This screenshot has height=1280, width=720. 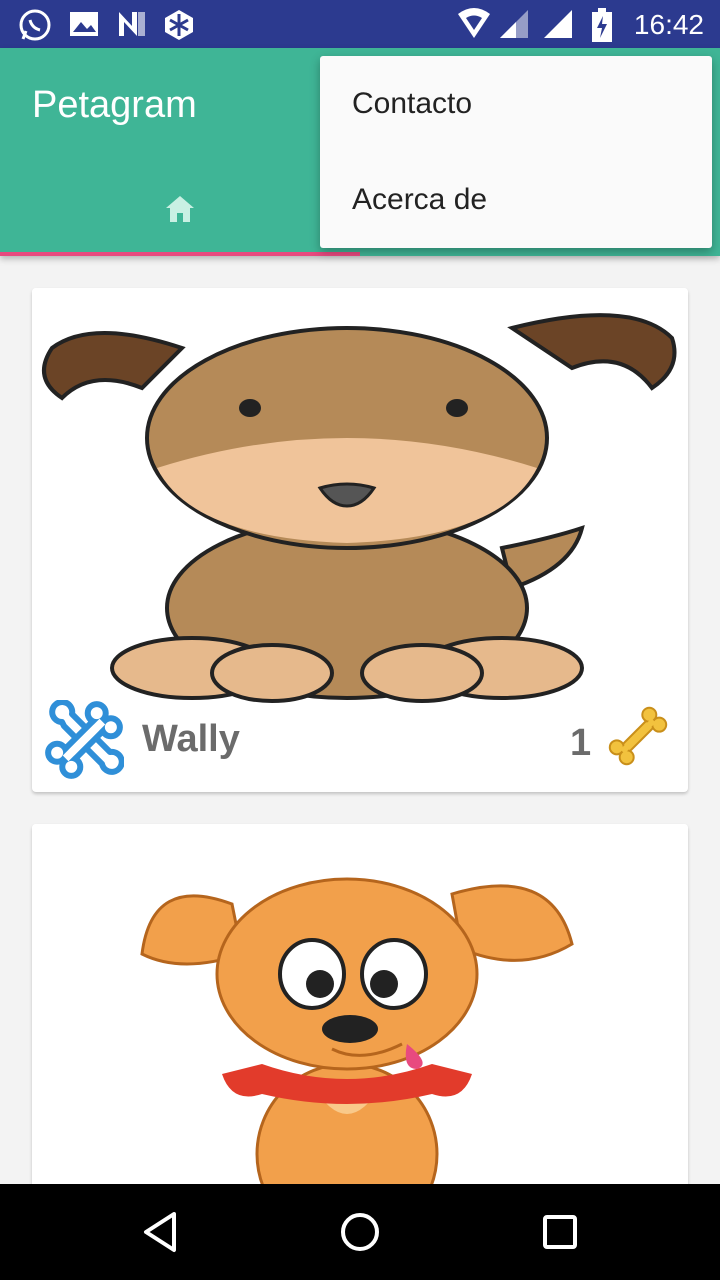 What do you see at coordinates (638, 736) in the screenshot?
I see `bone-gold-icon` at bounding box center [638, 736].